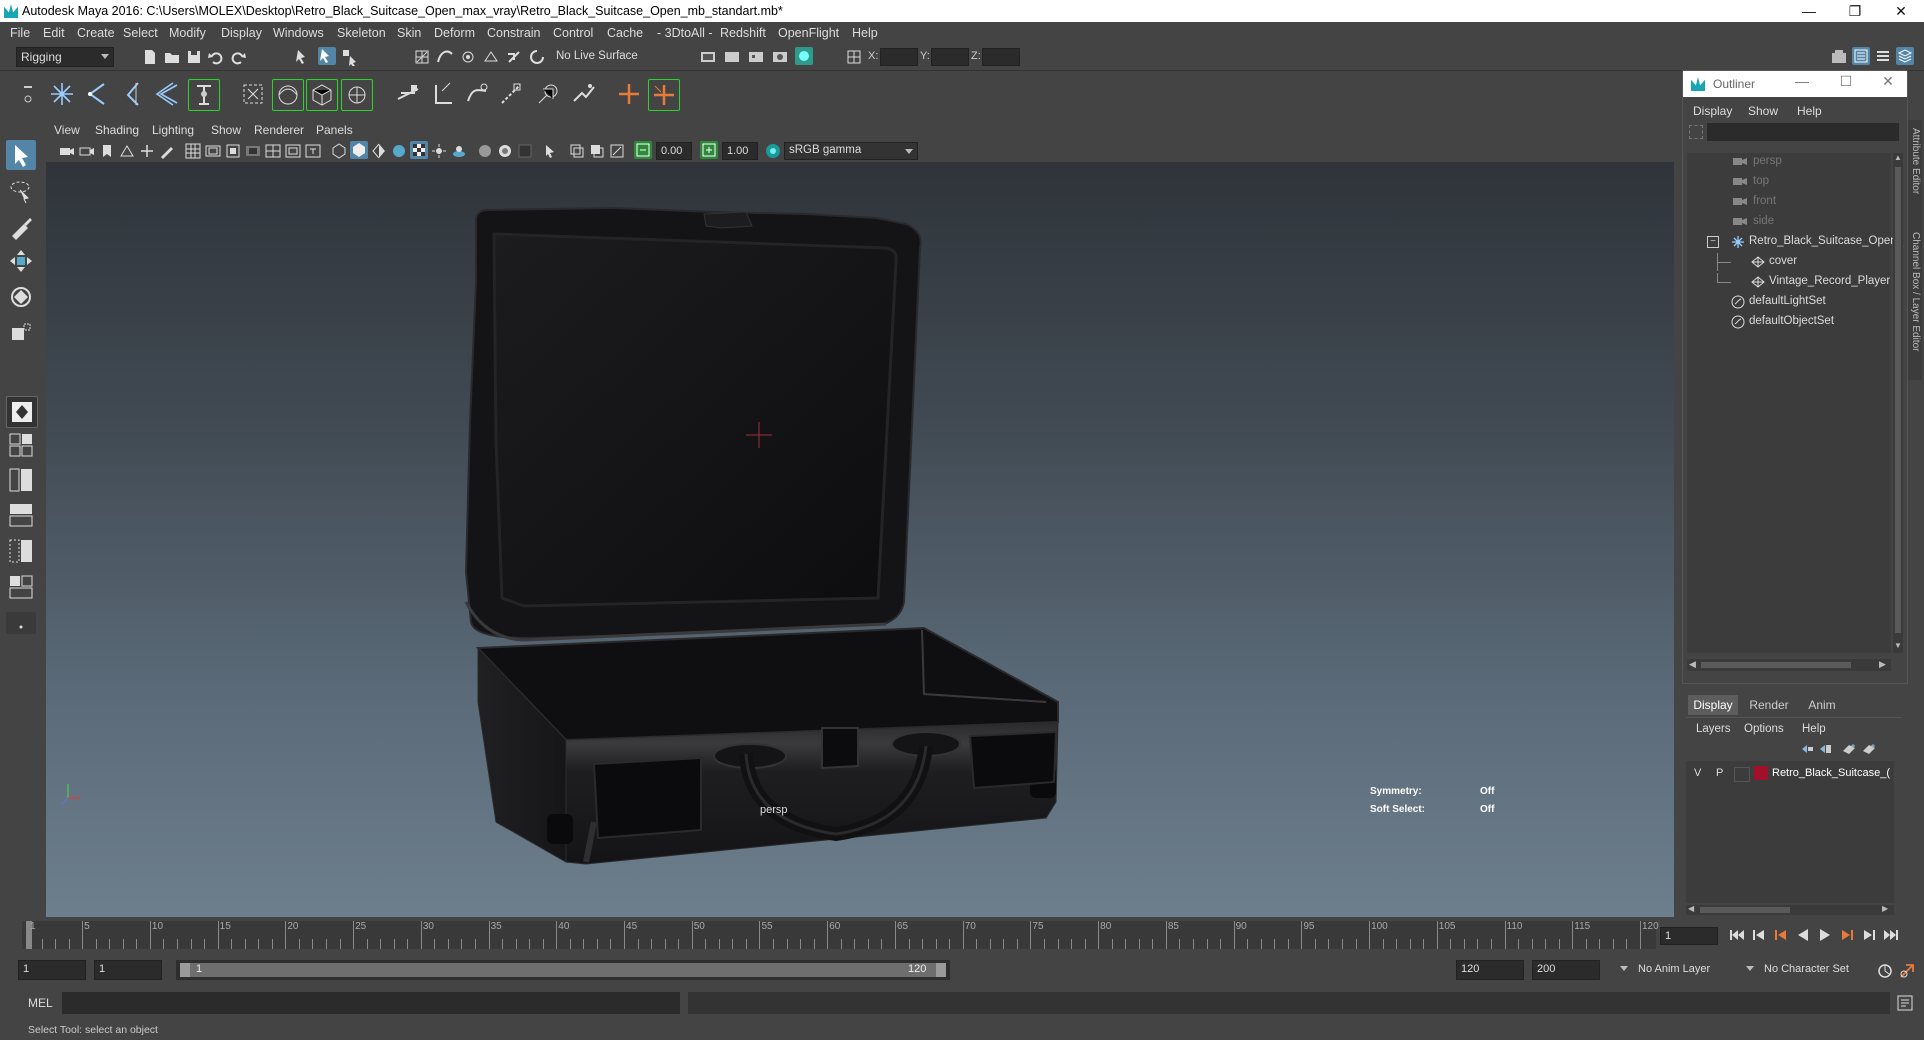 This screenshot has width=1924, height=1040. I want to click on wire-deformer-icon, so click(583, 94).